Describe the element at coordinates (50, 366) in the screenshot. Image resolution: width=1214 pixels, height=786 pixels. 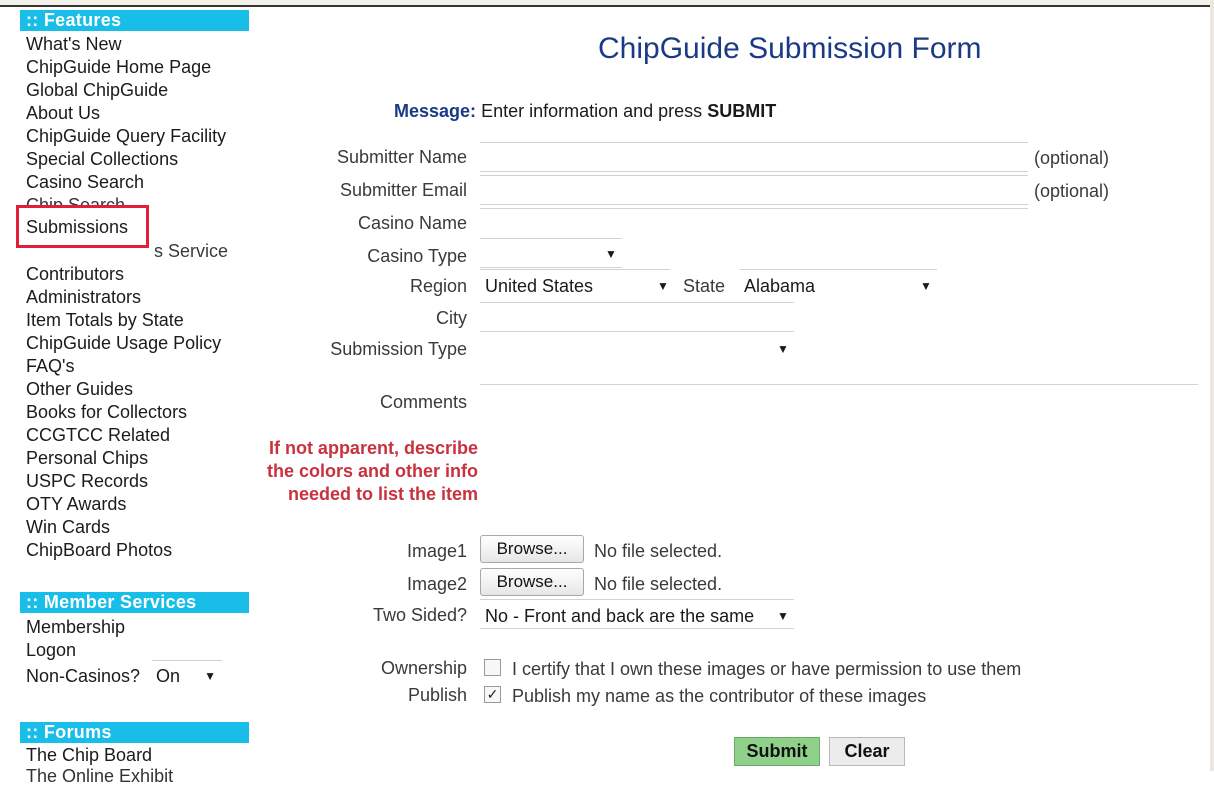
I see `sidebar-link-faq: FAQ's` at that location.